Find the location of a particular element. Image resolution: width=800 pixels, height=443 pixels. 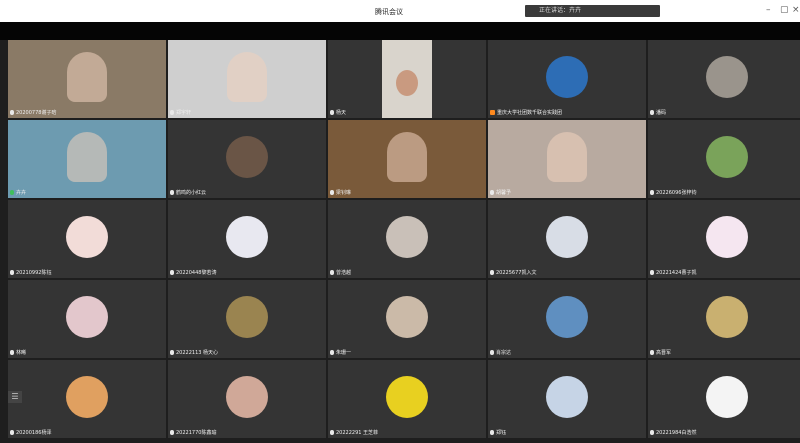

participant-tile: 郑钰 is located at coordinates (567, 399).